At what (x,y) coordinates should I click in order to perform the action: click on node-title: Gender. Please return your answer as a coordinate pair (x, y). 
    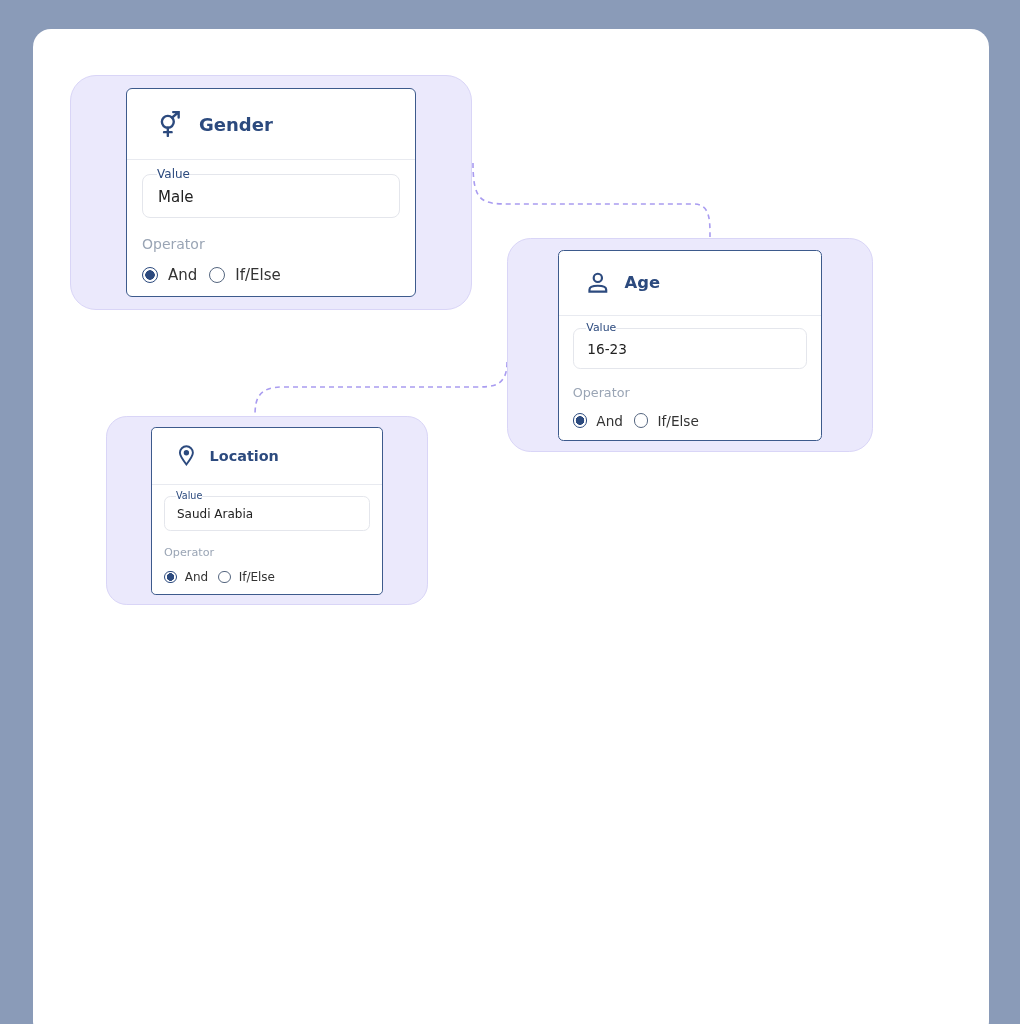
    Looking at the image, I should click on (236, 124).